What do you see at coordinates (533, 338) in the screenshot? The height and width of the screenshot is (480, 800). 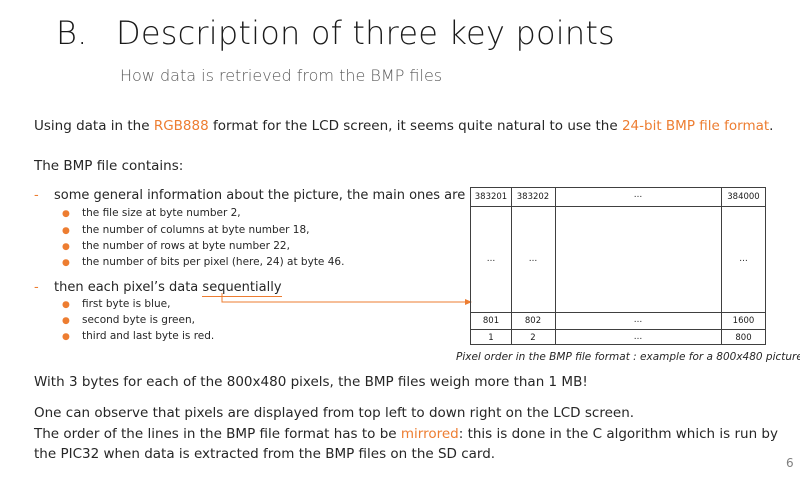 I see `table-cell: 2` at bounding box center [533, 338].